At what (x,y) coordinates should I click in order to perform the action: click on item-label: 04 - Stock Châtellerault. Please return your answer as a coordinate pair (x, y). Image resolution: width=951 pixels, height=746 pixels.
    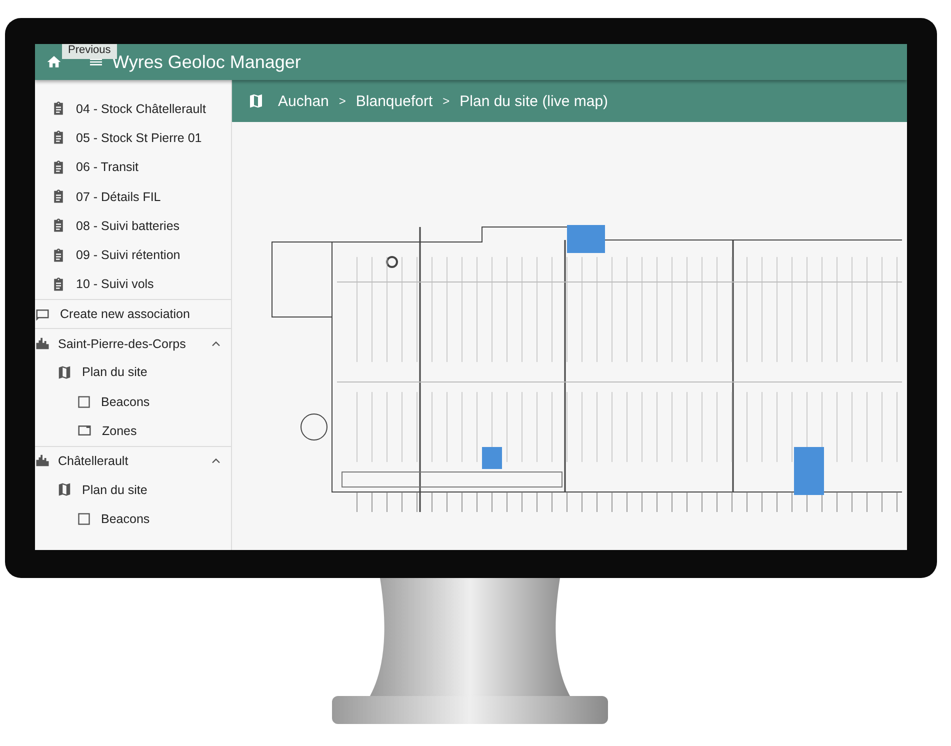
    Looking at the image, I should click on (141, 109).